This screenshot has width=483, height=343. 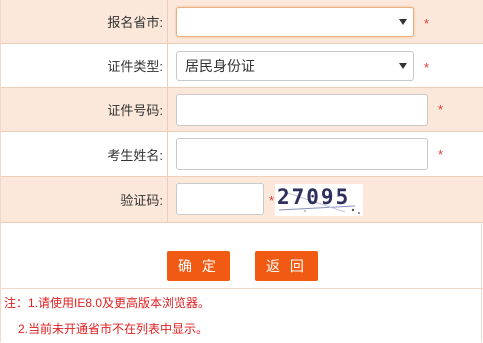 I want to click on id-type-label: 证件类型:, so click(x=135, y=66).